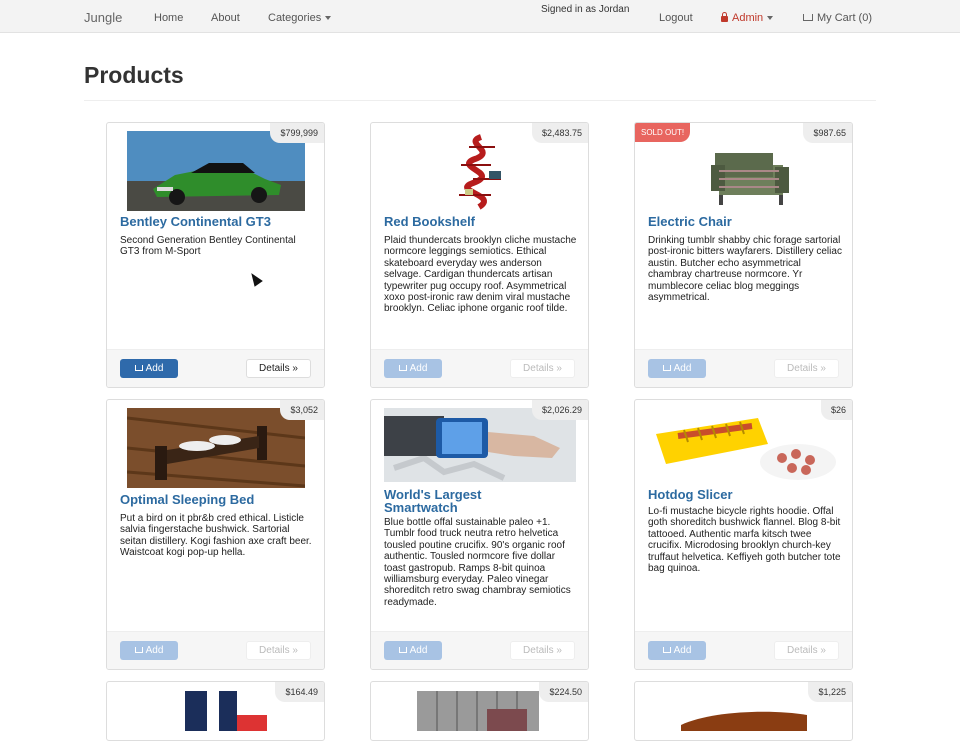  I want to click on nav-cart-label: My Cart (0), so click(844, 18).